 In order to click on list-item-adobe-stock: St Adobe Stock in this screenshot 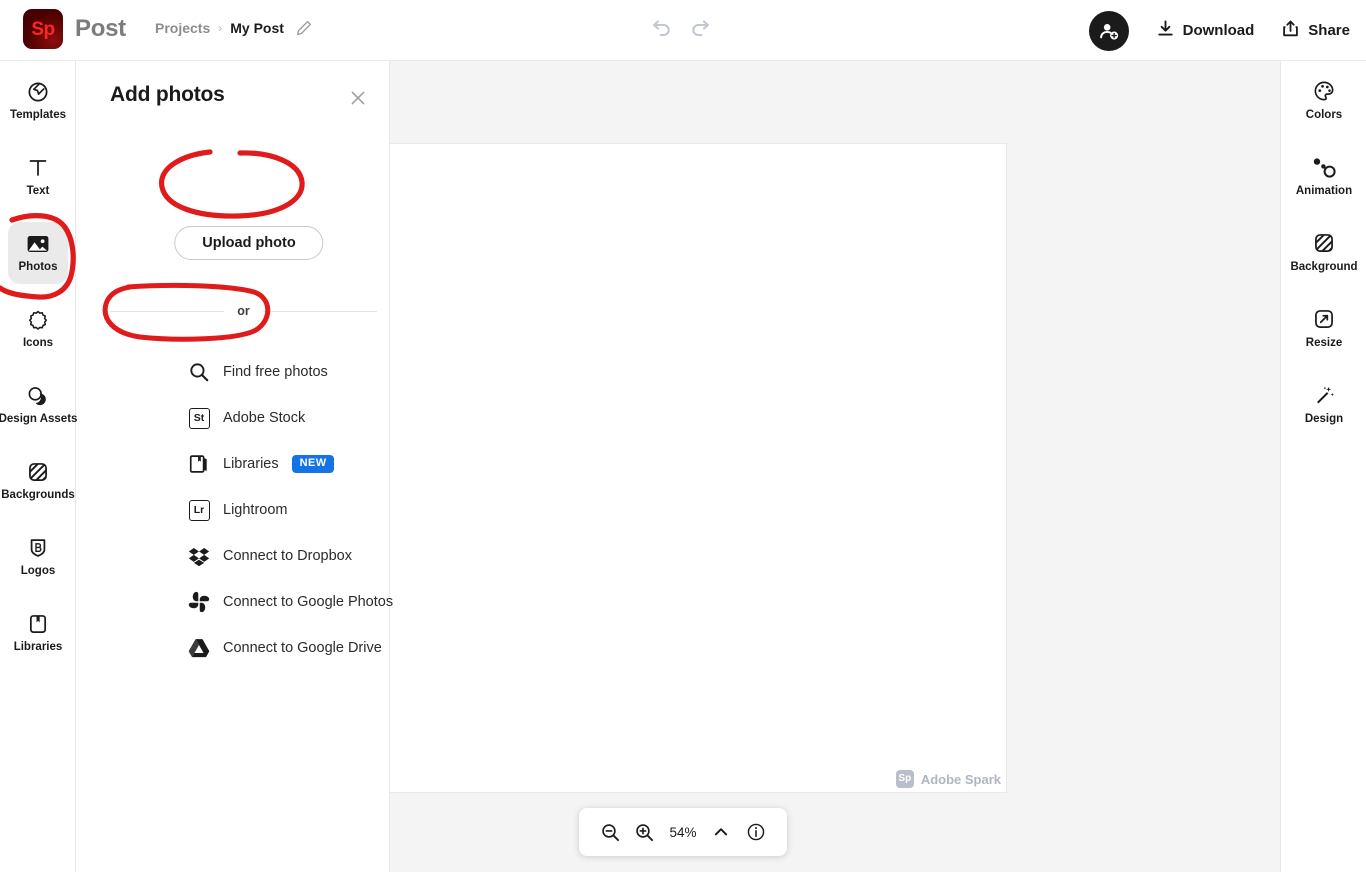, I will do `click(233, 418)`.